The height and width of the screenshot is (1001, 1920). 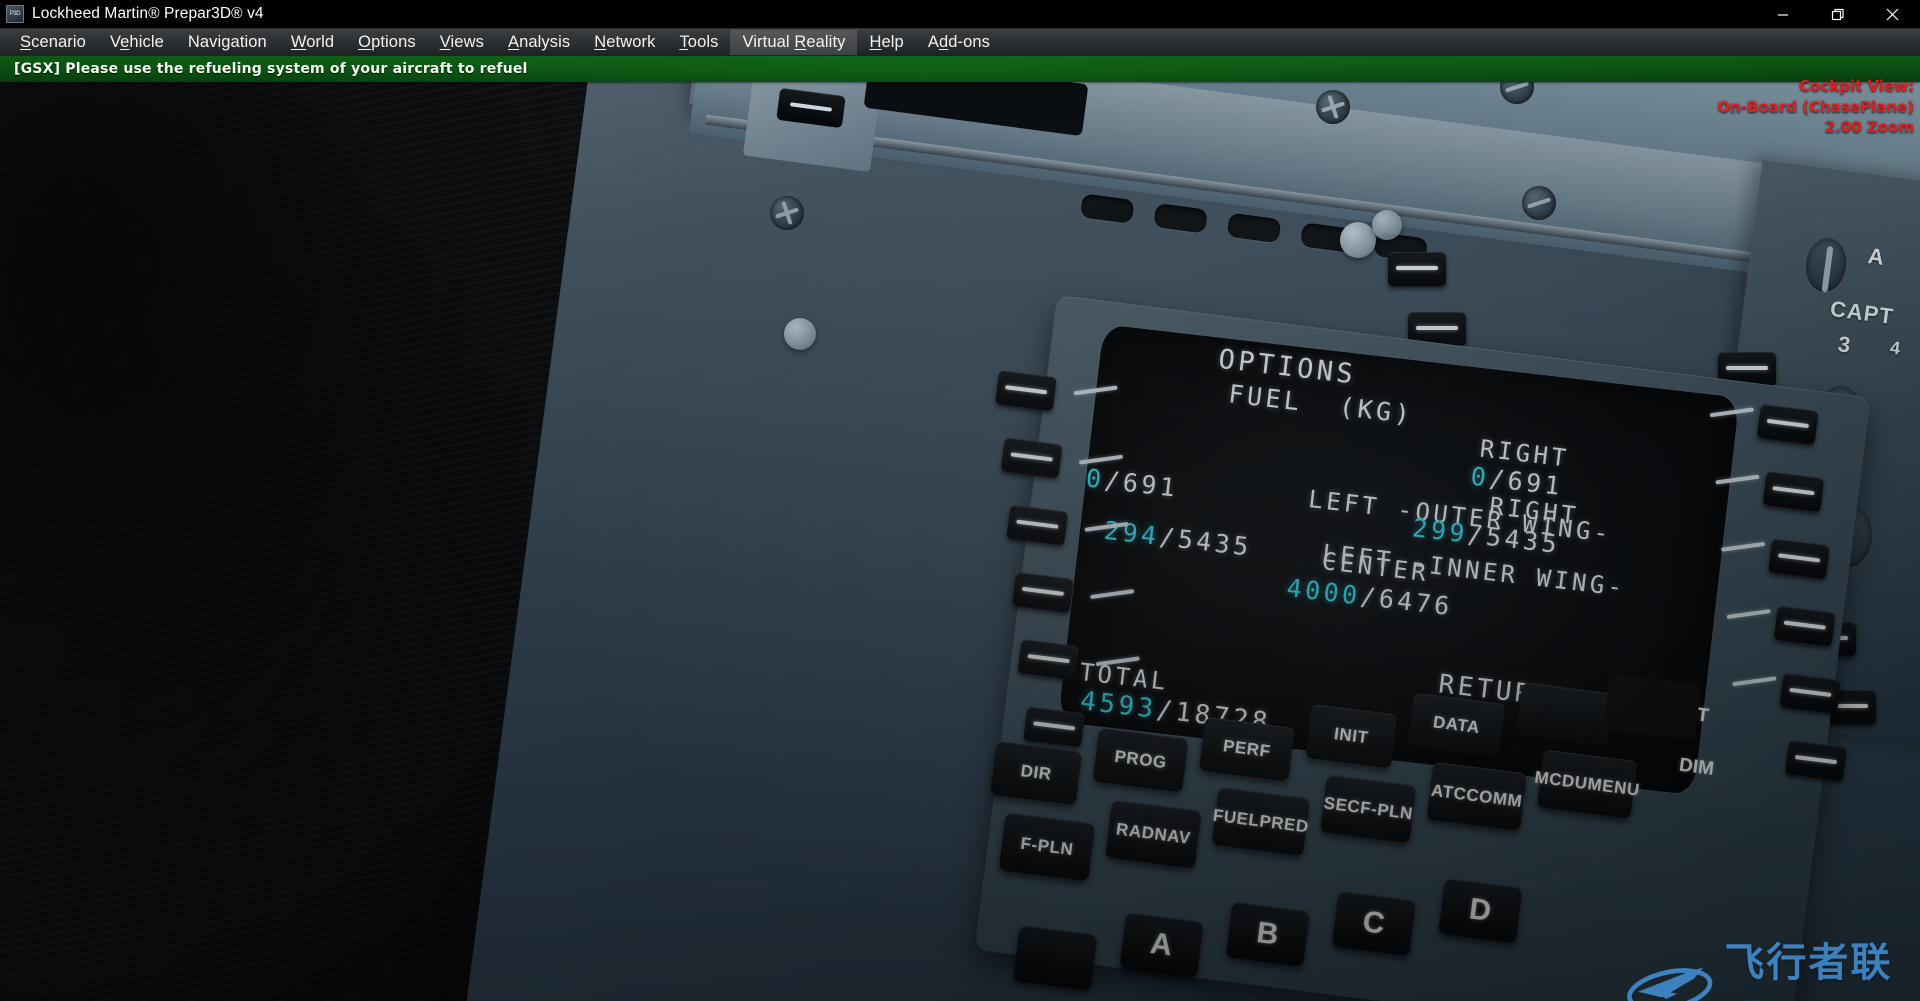 What do you see at coordinates (227, 42) in the screenshot?
I see `menu-item-navigation: Navigation` at bounding box center [227, 42].